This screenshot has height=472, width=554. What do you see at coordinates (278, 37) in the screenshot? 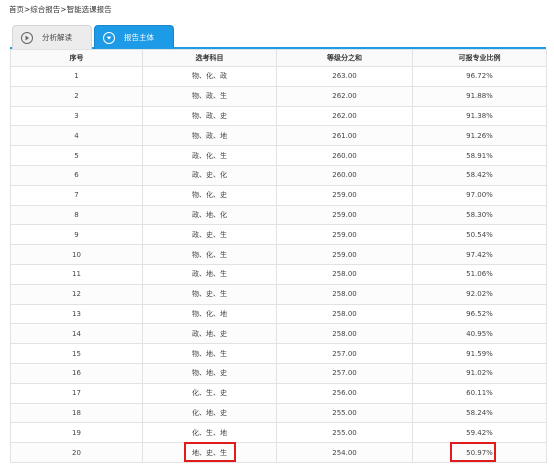
I see `tab-bar: 分析解读 报告主体` at bounding box center [278, 37].